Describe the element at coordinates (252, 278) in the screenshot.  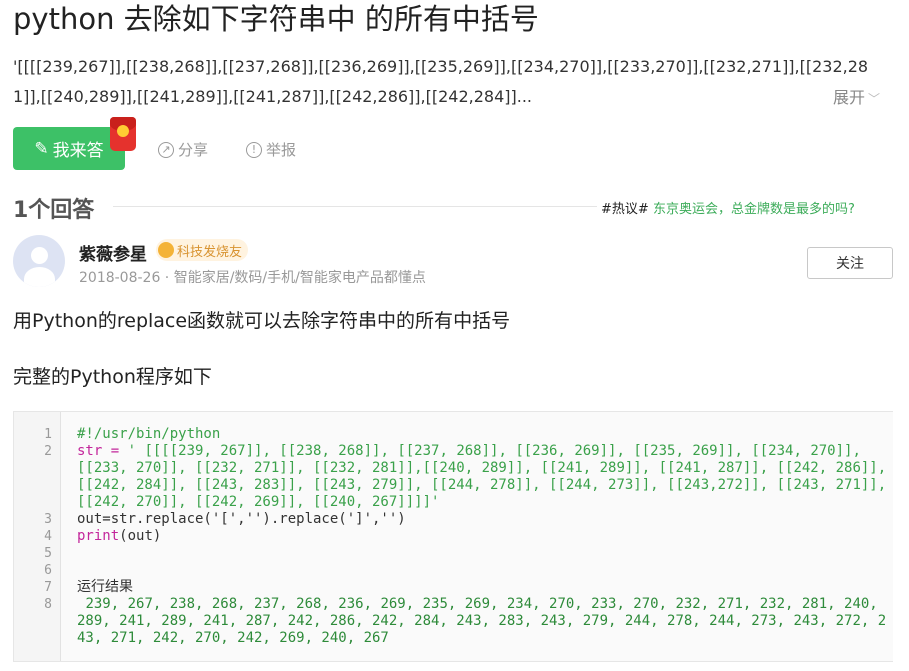
I see `answer-meta: 2018-08-26 · 智能家居/数码/手机/智能家电产品都懂点` at that location.